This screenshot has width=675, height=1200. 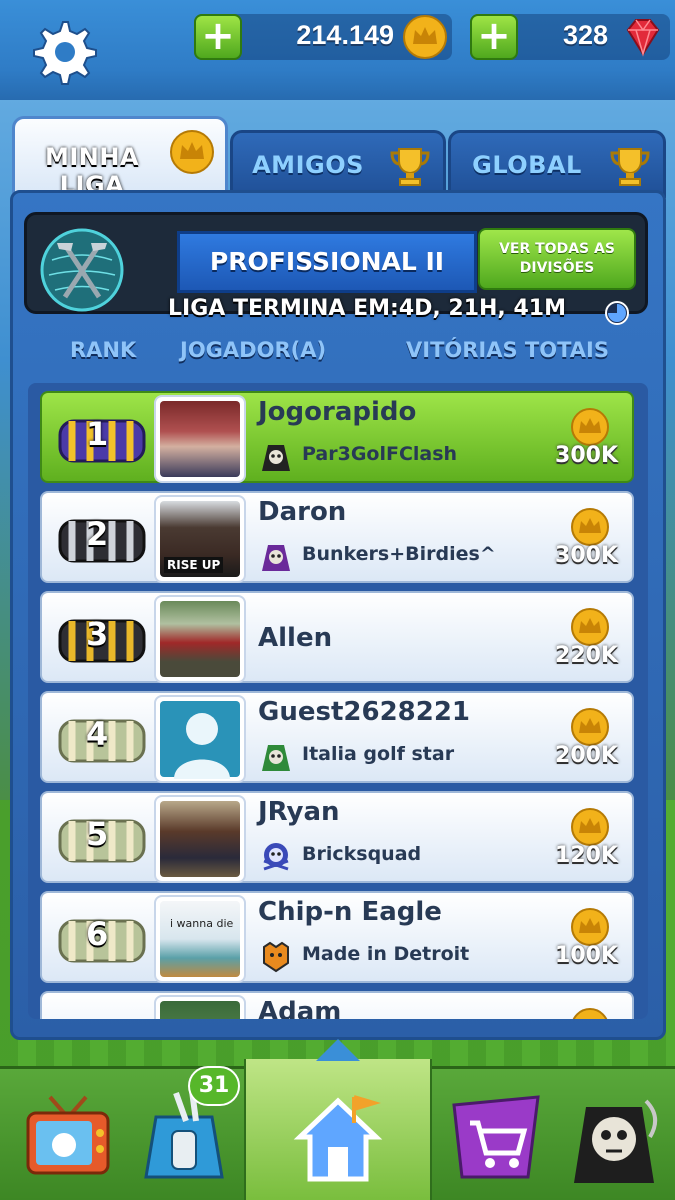 I want to click on bottom-nav, so click(x=337, y=1119).